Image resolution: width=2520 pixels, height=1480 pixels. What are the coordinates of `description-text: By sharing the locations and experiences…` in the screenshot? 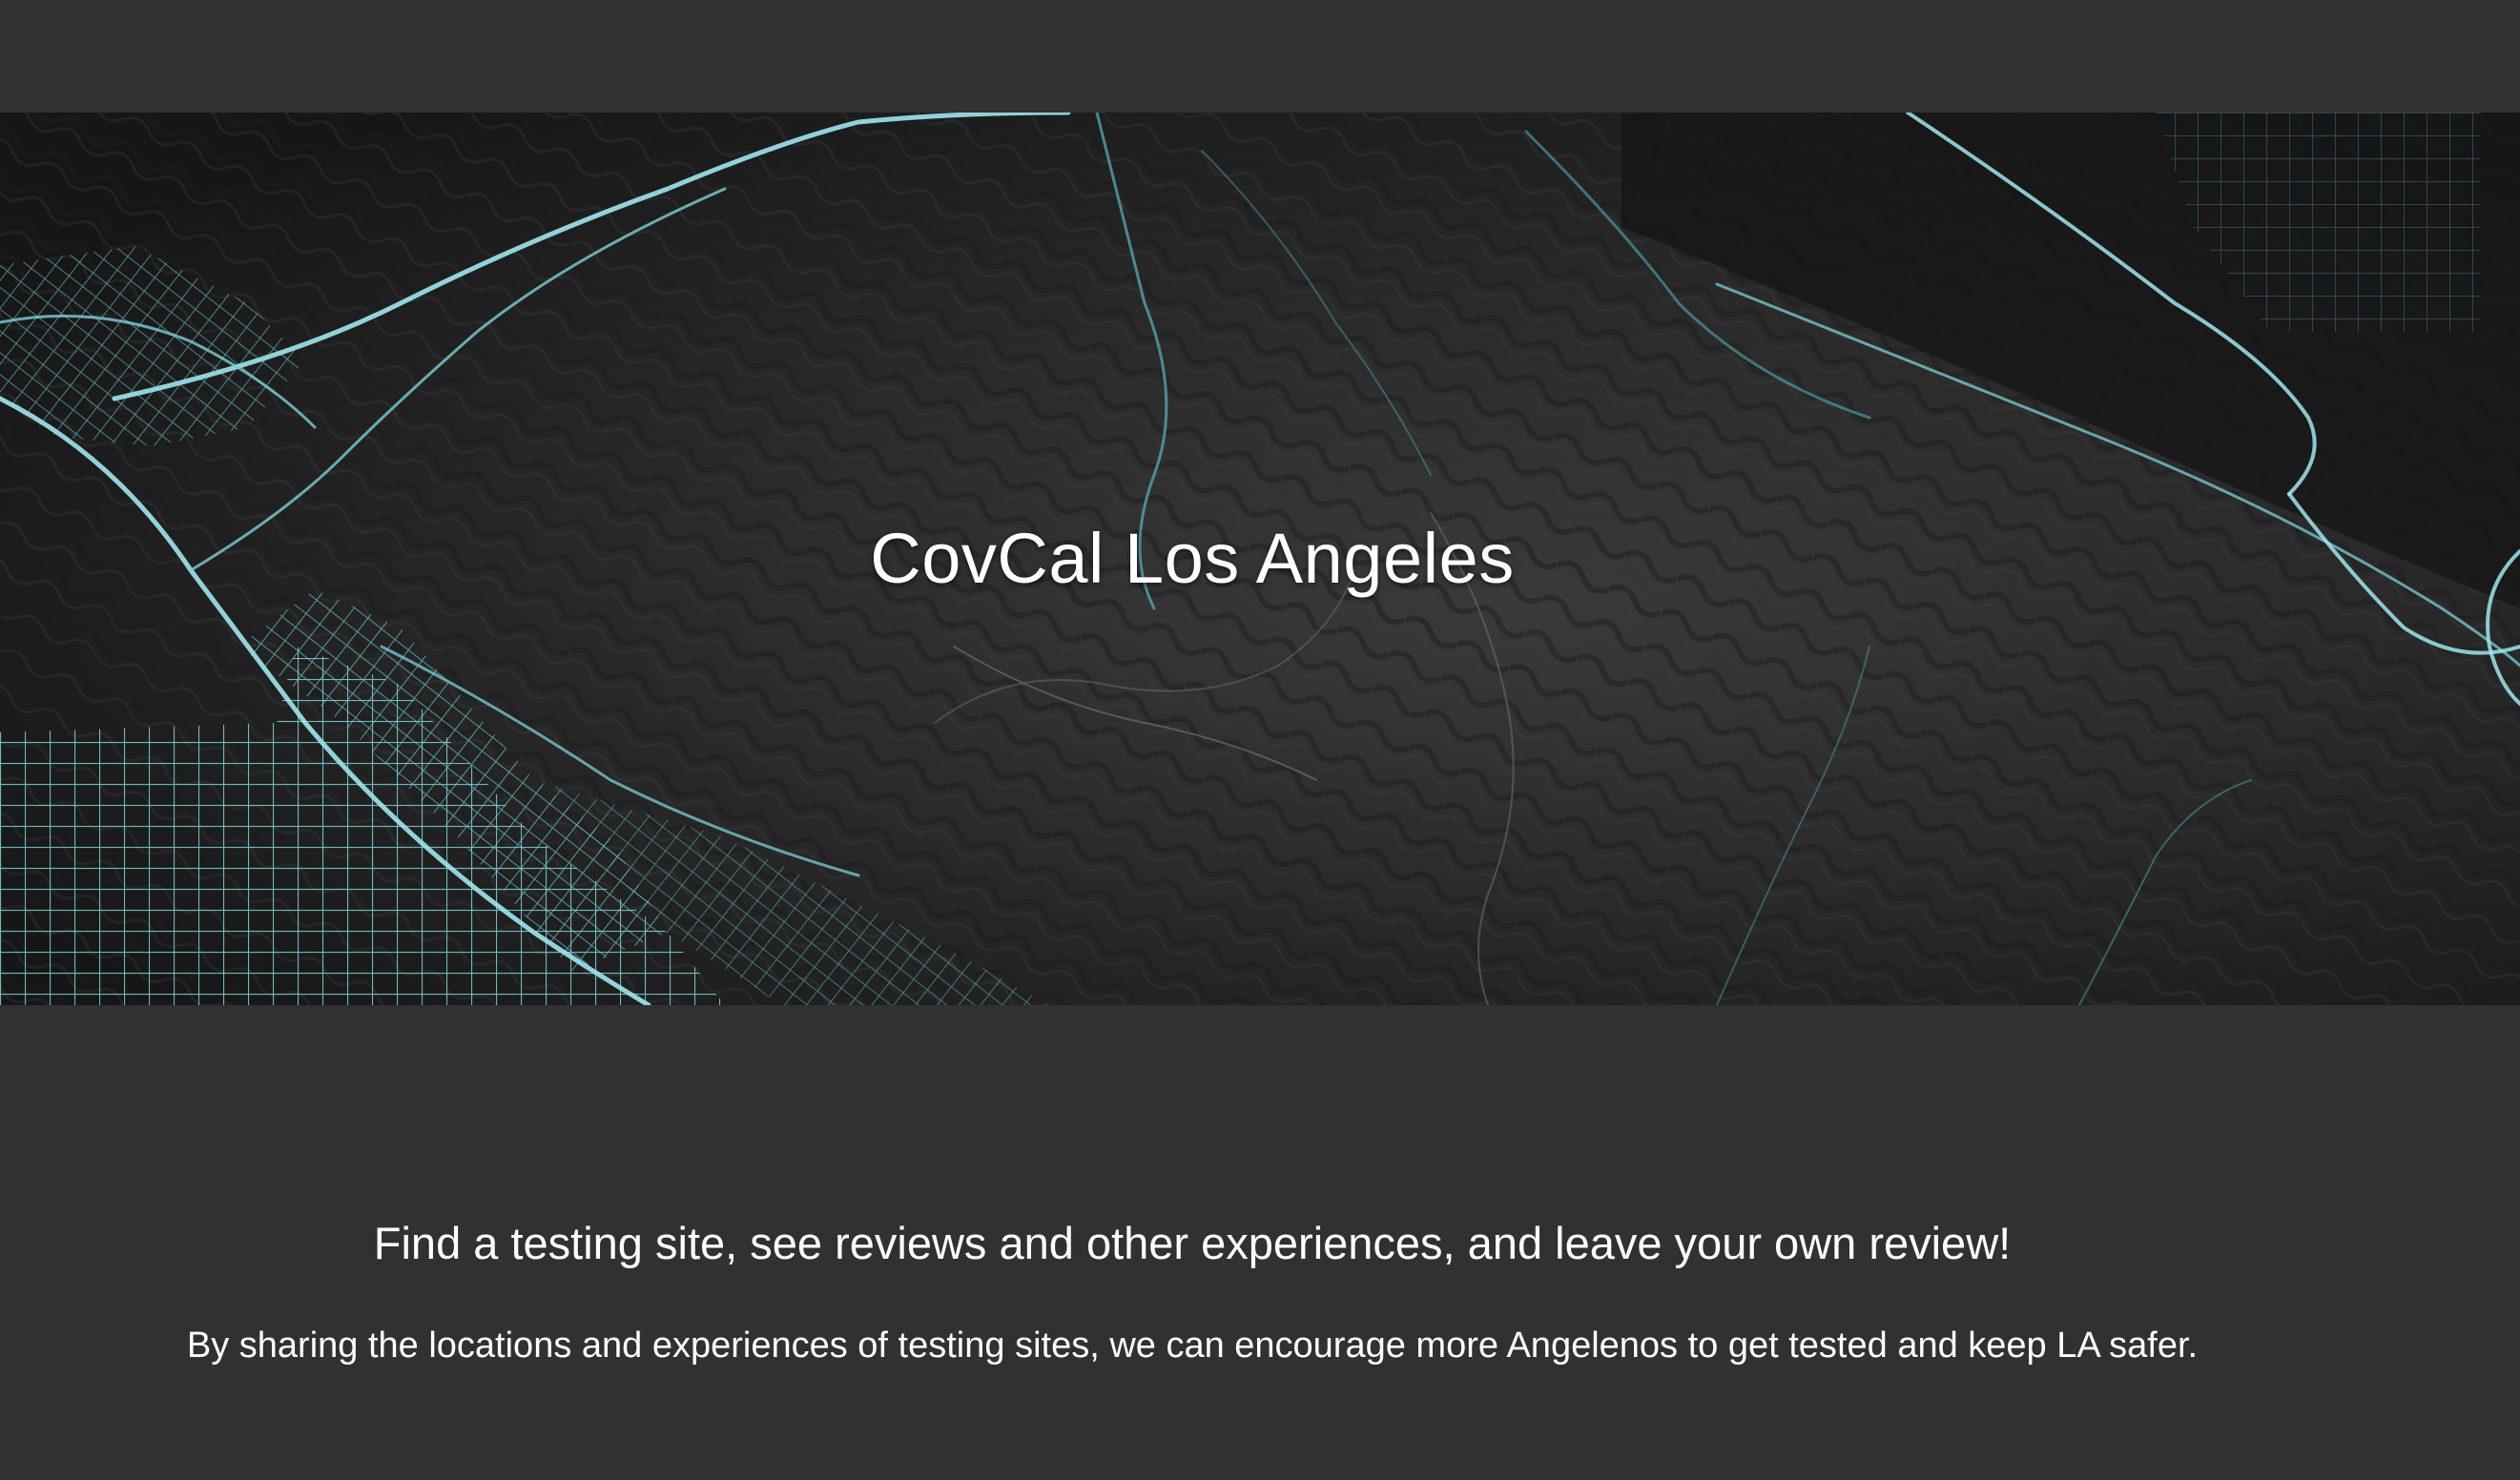 It's located at (1192, 1346).